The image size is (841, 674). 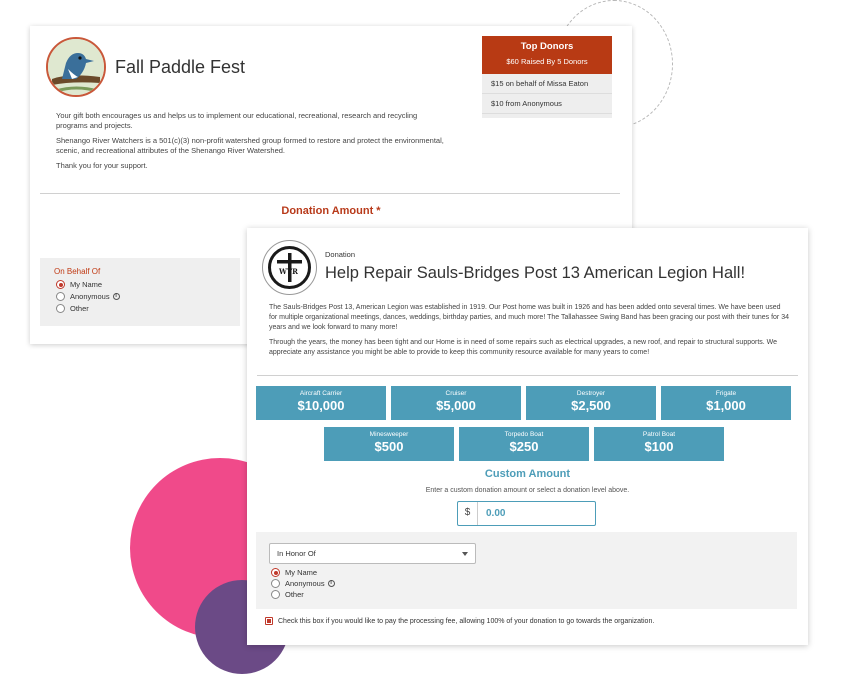 I want to click on custom-amount-heading: Custom Amount, so click(x=527, y=474).